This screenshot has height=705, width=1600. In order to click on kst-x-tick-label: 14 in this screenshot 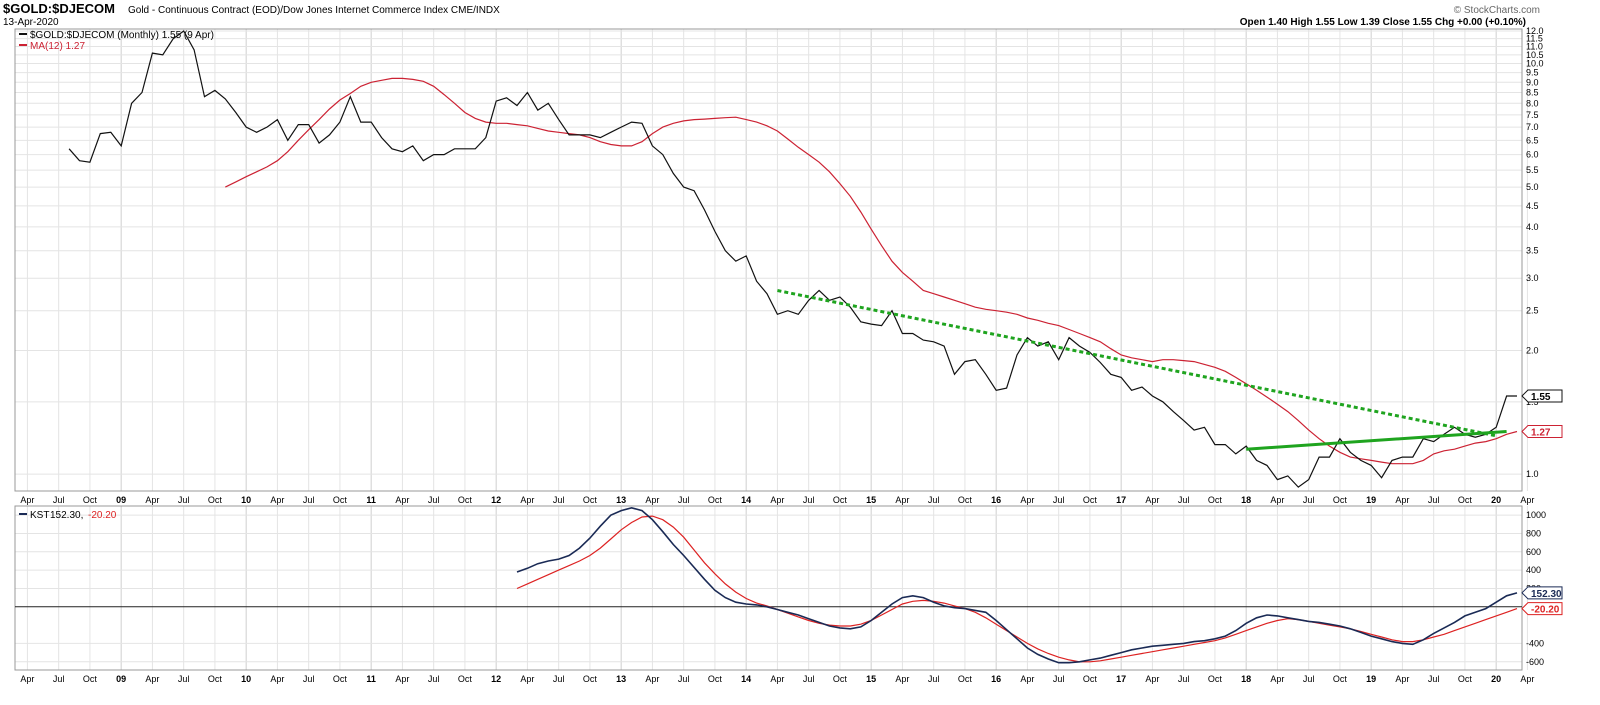, I will do `click(746, 679)`.